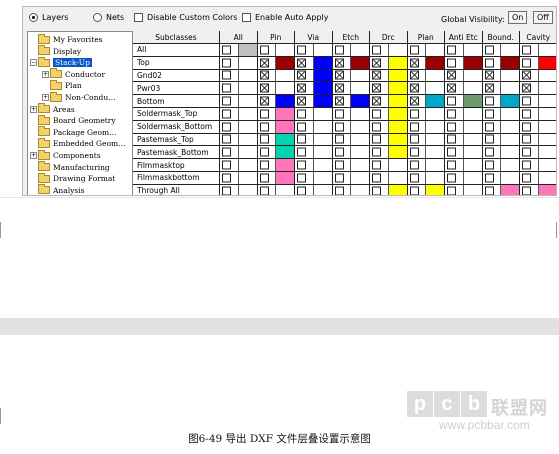  I want to click on tree-item: Manufacturing, so click(70, 167).